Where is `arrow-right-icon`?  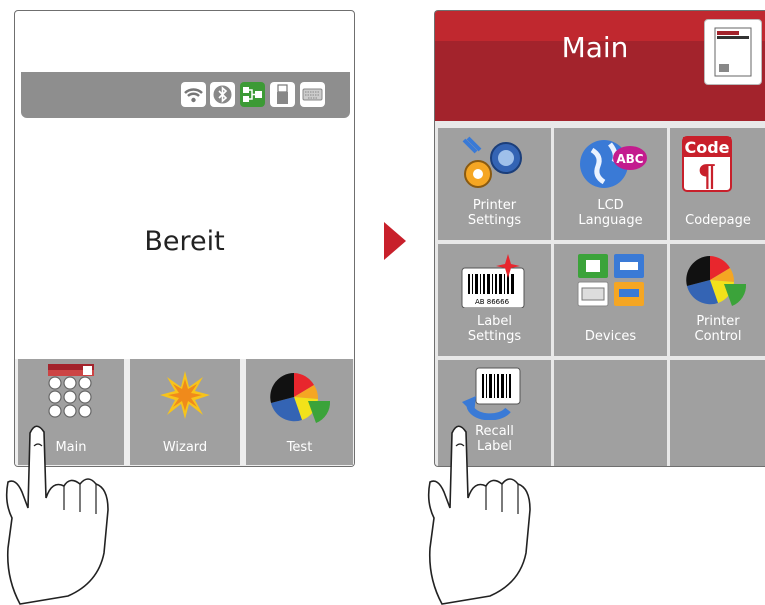
arrow-right-icon is located at coordinates (395, 241).